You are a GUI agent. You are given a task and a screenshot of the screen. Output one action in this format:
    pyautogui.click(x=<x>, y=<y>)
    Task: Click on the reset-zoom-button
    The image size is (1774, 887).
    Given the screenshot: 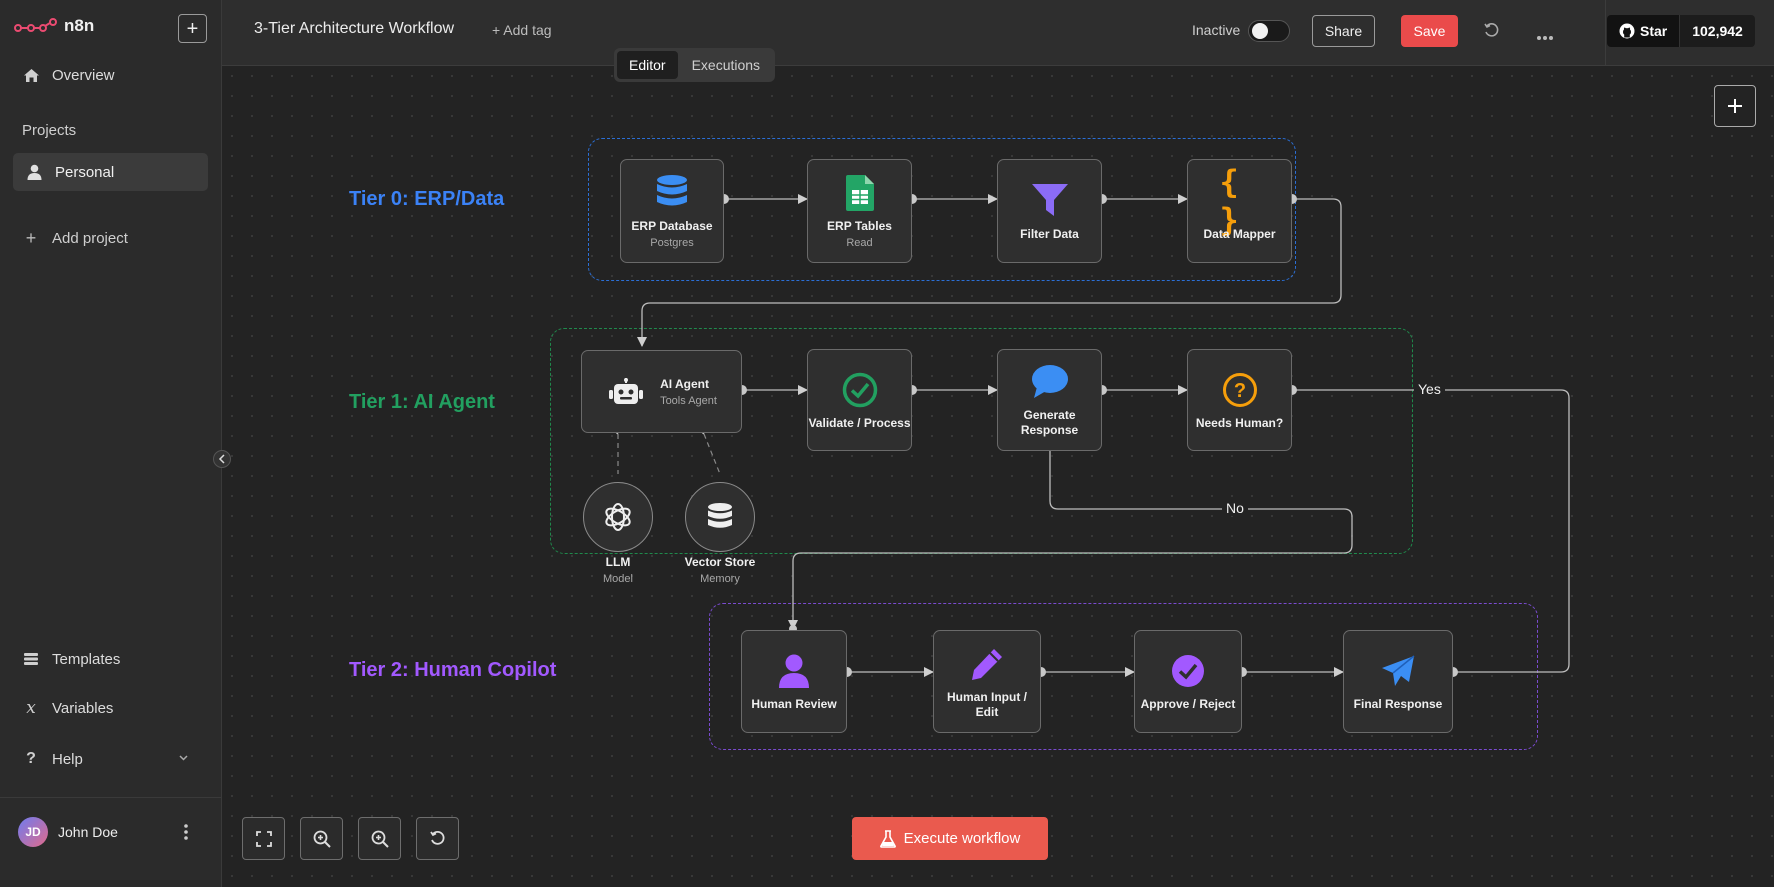 What is the action you would take?
    pyautogui.click(x=437, y=838)
    